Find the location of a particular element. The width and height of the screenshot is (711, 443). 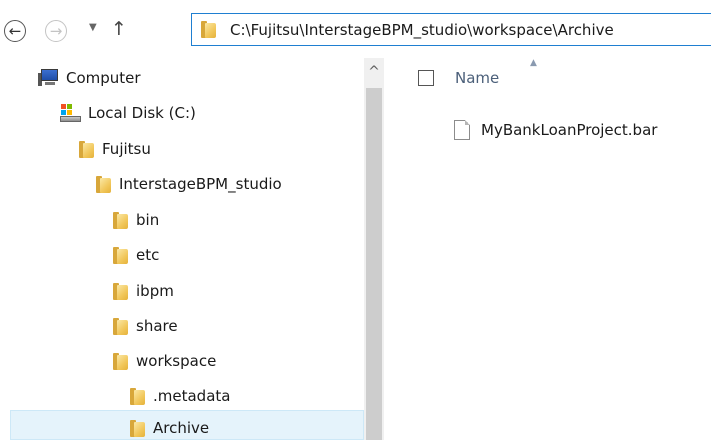

chevron-up-icon: ^ is located at coordinates (374, 72).